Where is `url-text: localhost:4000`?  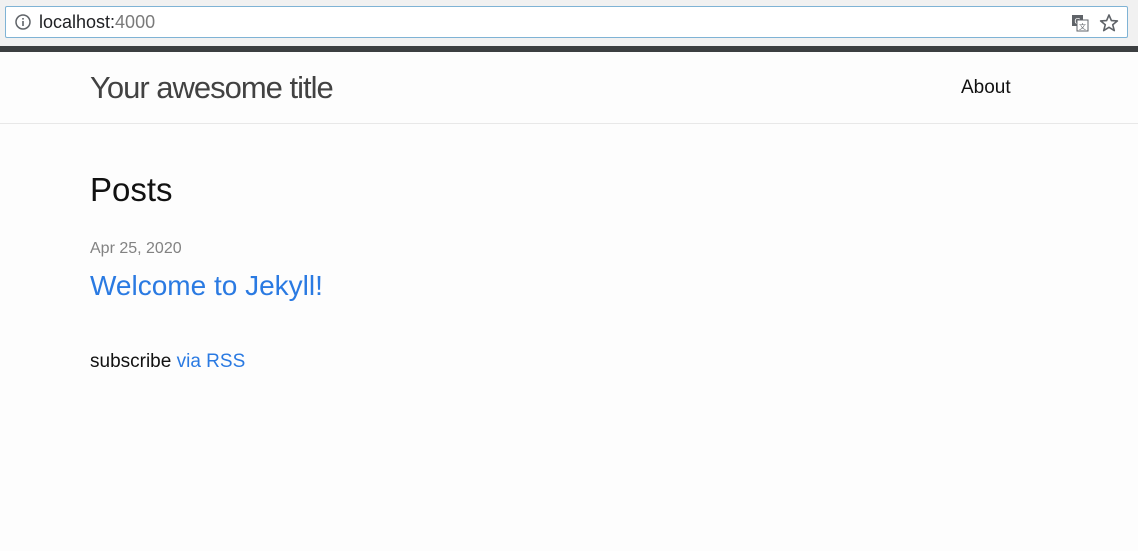
url-text: localhost:4000 is located at coordinates (97, 22).